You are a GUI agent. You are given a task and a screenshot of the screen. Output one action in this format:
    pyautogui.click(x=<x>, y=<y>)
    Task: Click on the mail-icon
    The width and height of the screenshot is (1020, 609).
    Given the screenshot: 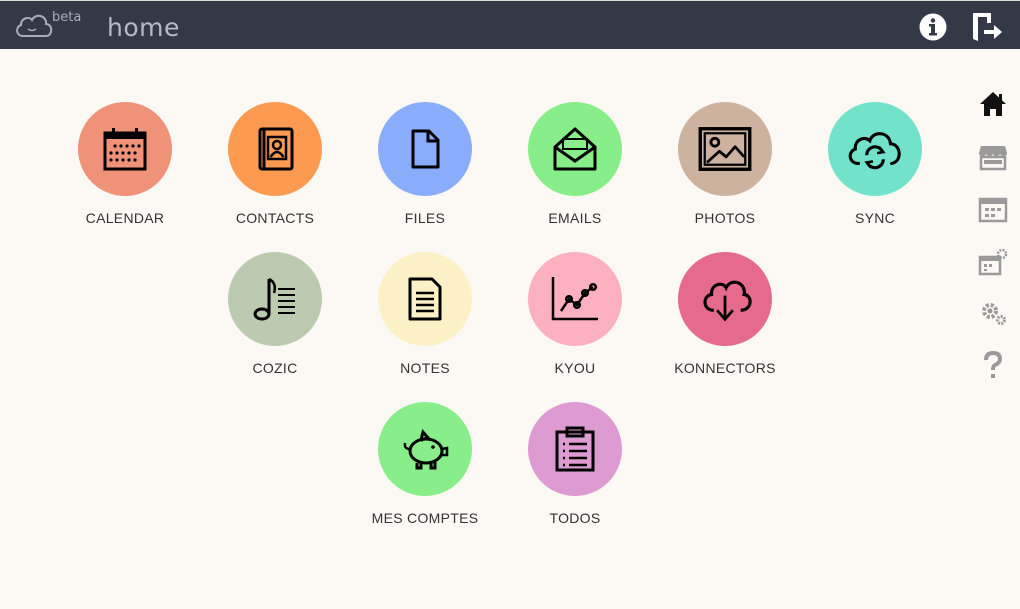 What is the action you would take?
    pyautogui.click(x=575, y=149)
    